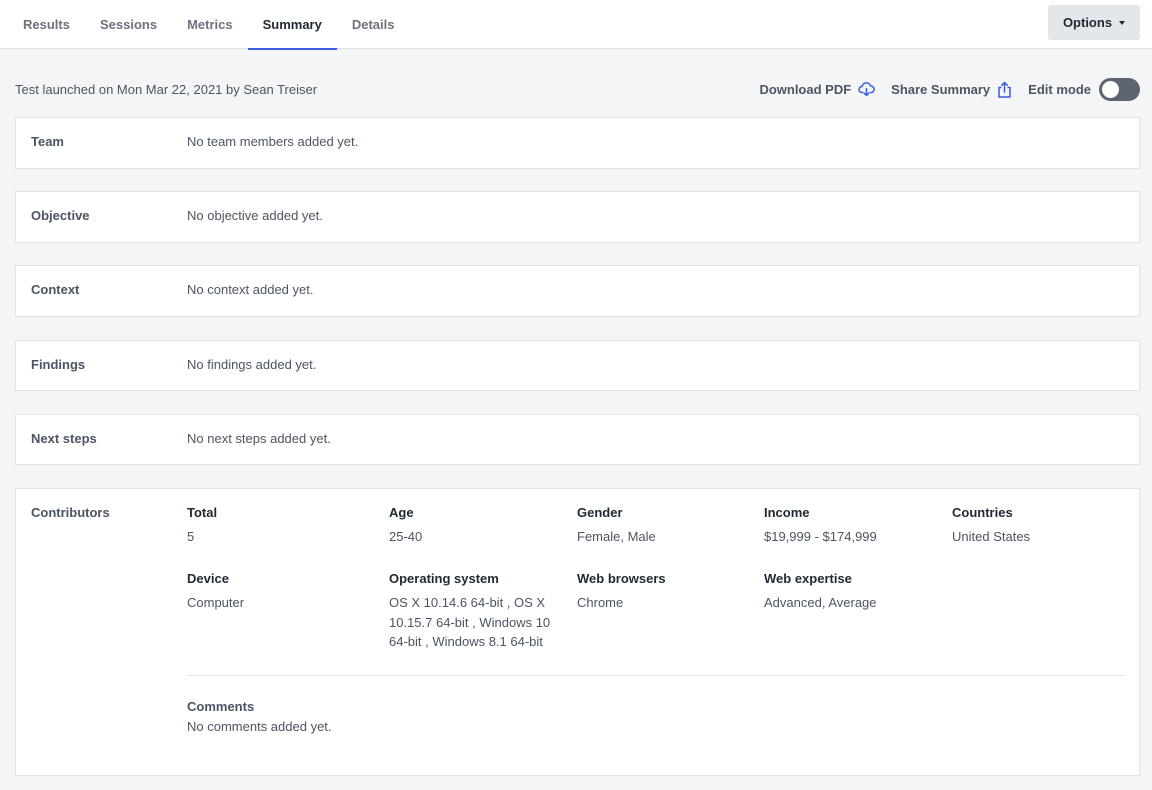 The image size is (1152, 790). Describe the element at coordinates (1122, 22) in the screenshot. I see `caret-down-icon` at that location.